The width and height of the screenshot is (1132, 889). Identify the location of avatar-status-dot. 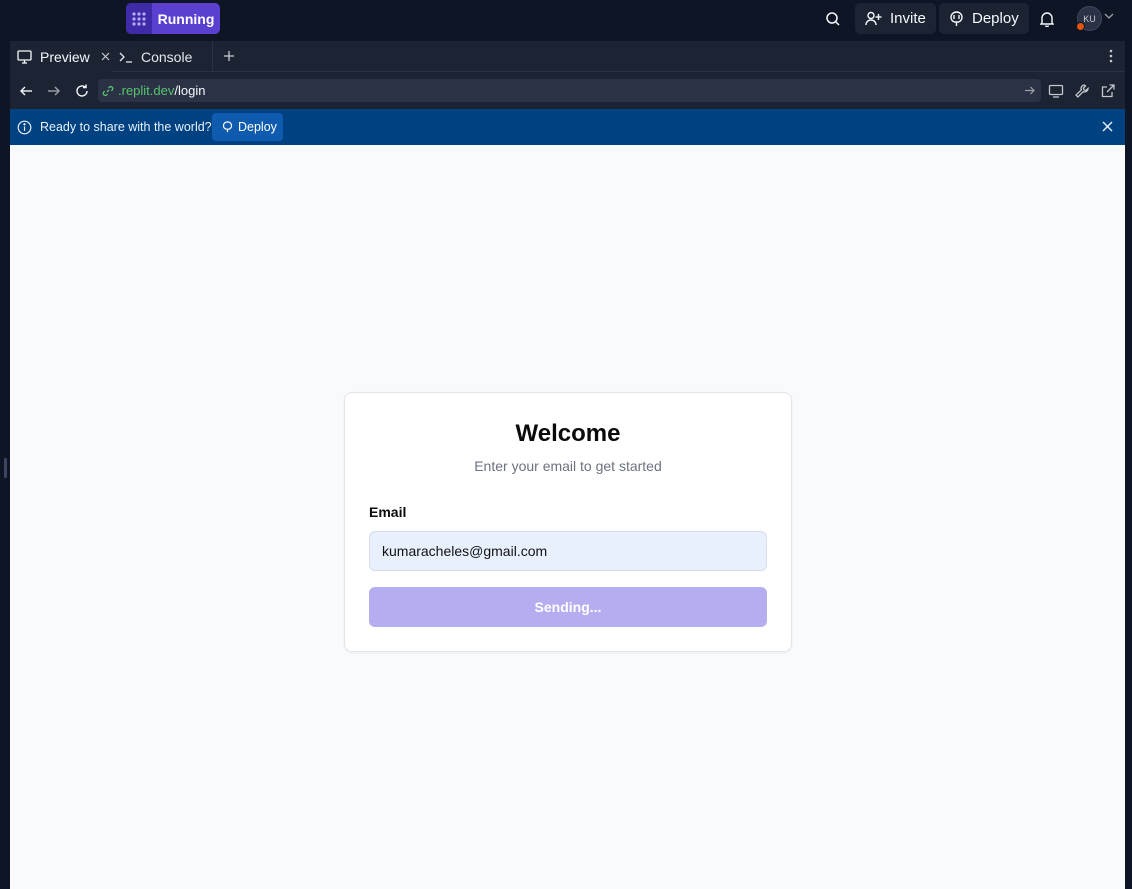
(1080, 26).